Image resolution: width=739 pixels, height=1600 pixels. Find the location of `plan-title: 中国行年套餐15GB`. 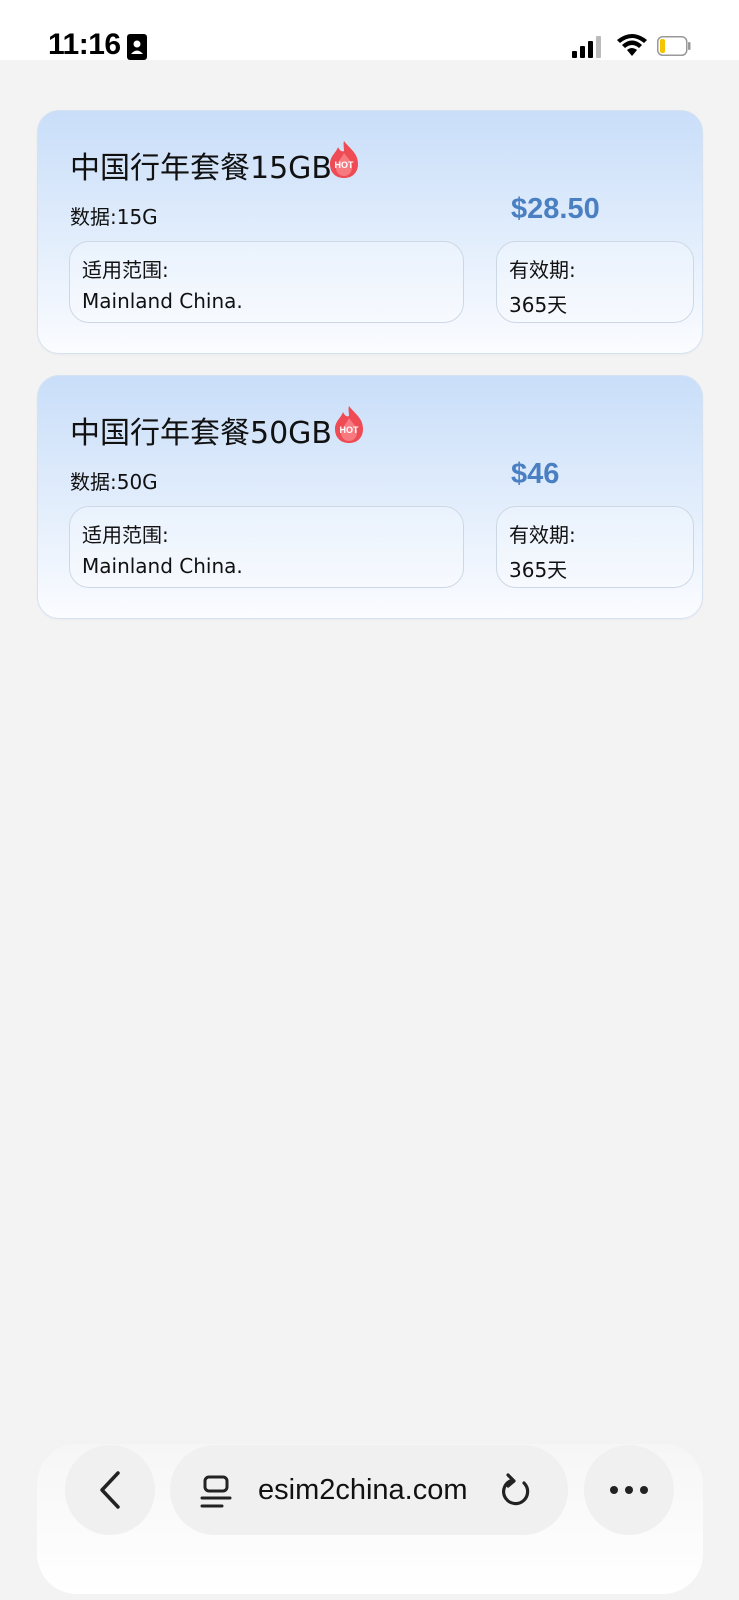

plan-title: 中国行年套餐15GB is located at coordinates (201, 168).